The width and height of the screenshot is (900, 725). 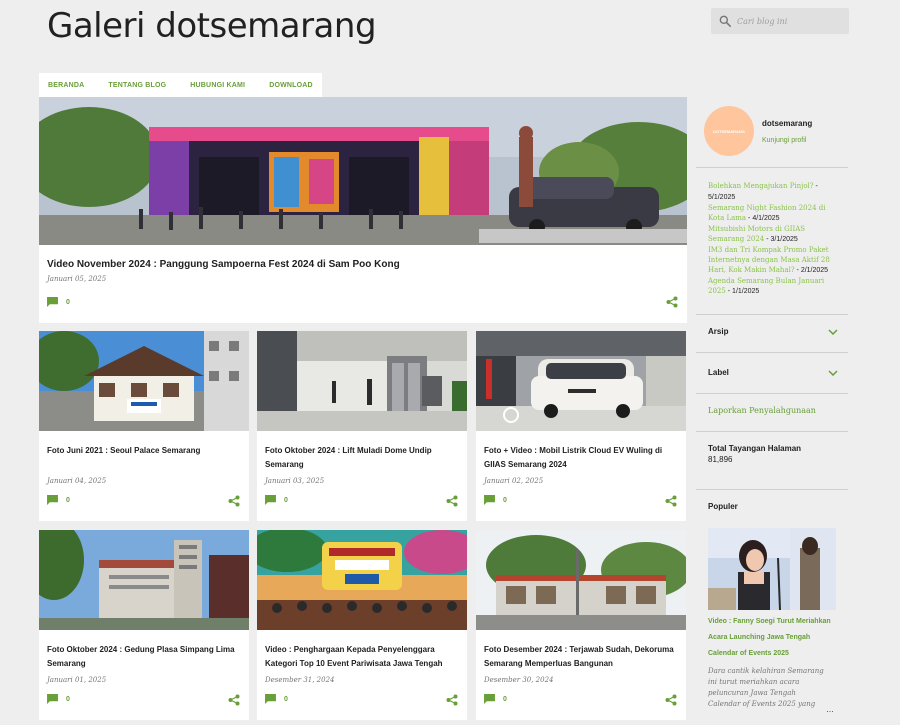 I want to click on search-box, so click(x=780, y=21).